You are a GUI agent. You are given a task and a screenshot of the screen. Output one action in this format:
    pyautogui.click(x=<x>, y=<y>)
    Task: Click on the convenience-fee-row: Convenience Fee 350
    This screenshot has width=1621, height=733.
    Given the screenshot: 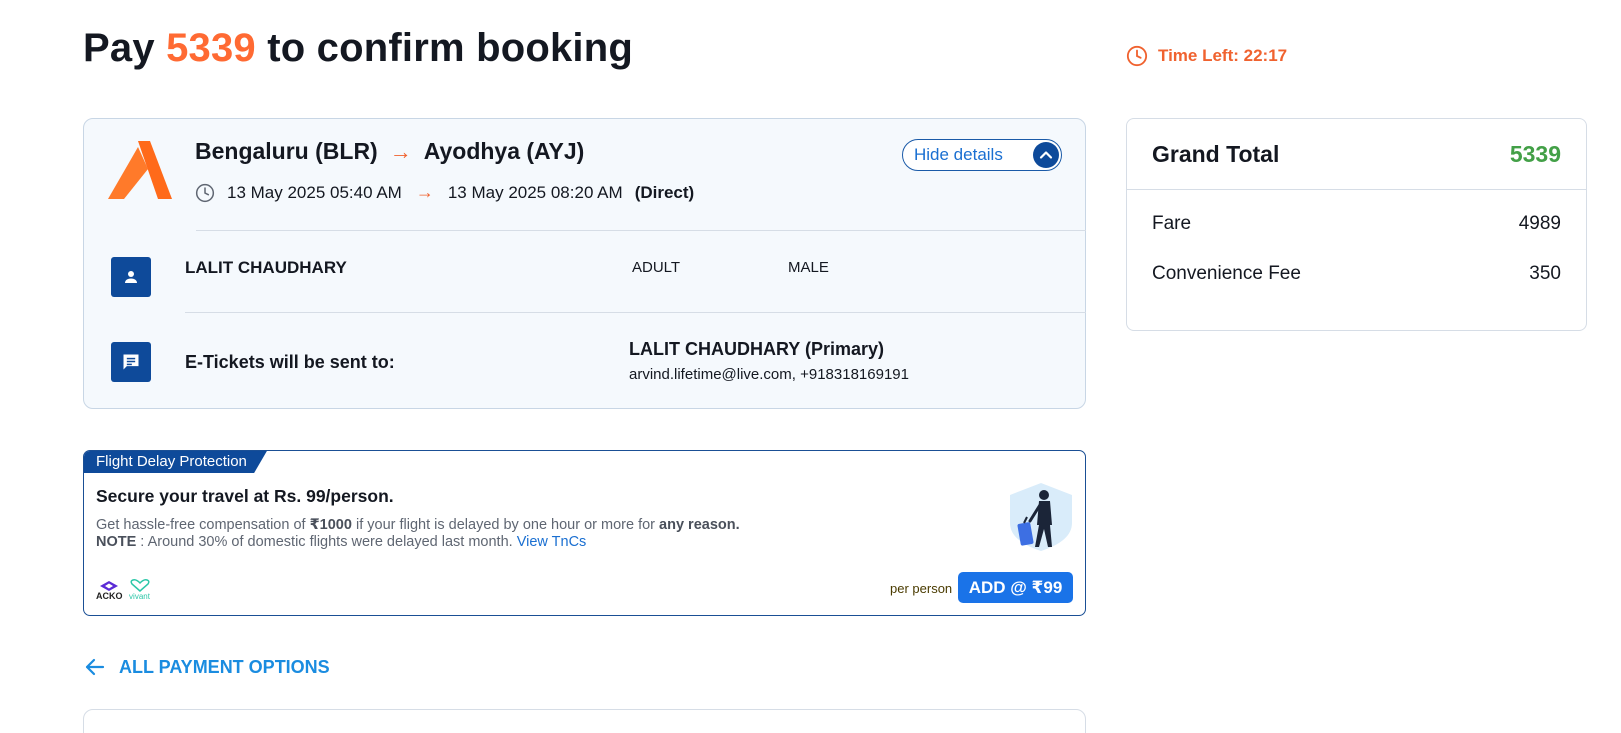 What is the action you would take?
    pyautogui.click(x=1356, y=274)
    